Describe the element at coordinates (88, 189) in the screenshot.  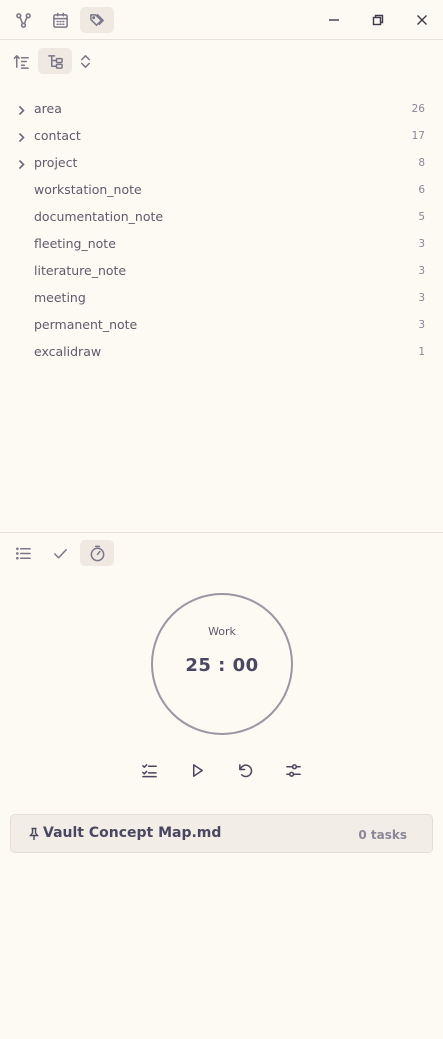
I see `tag-name: workstation_note` at that location.